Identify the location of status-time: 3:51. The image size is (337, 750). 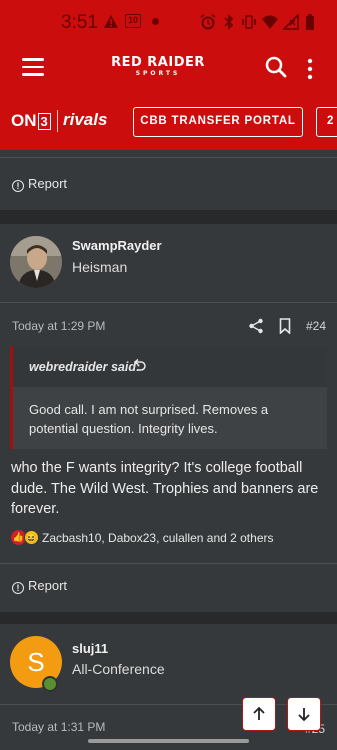
(79, 22).